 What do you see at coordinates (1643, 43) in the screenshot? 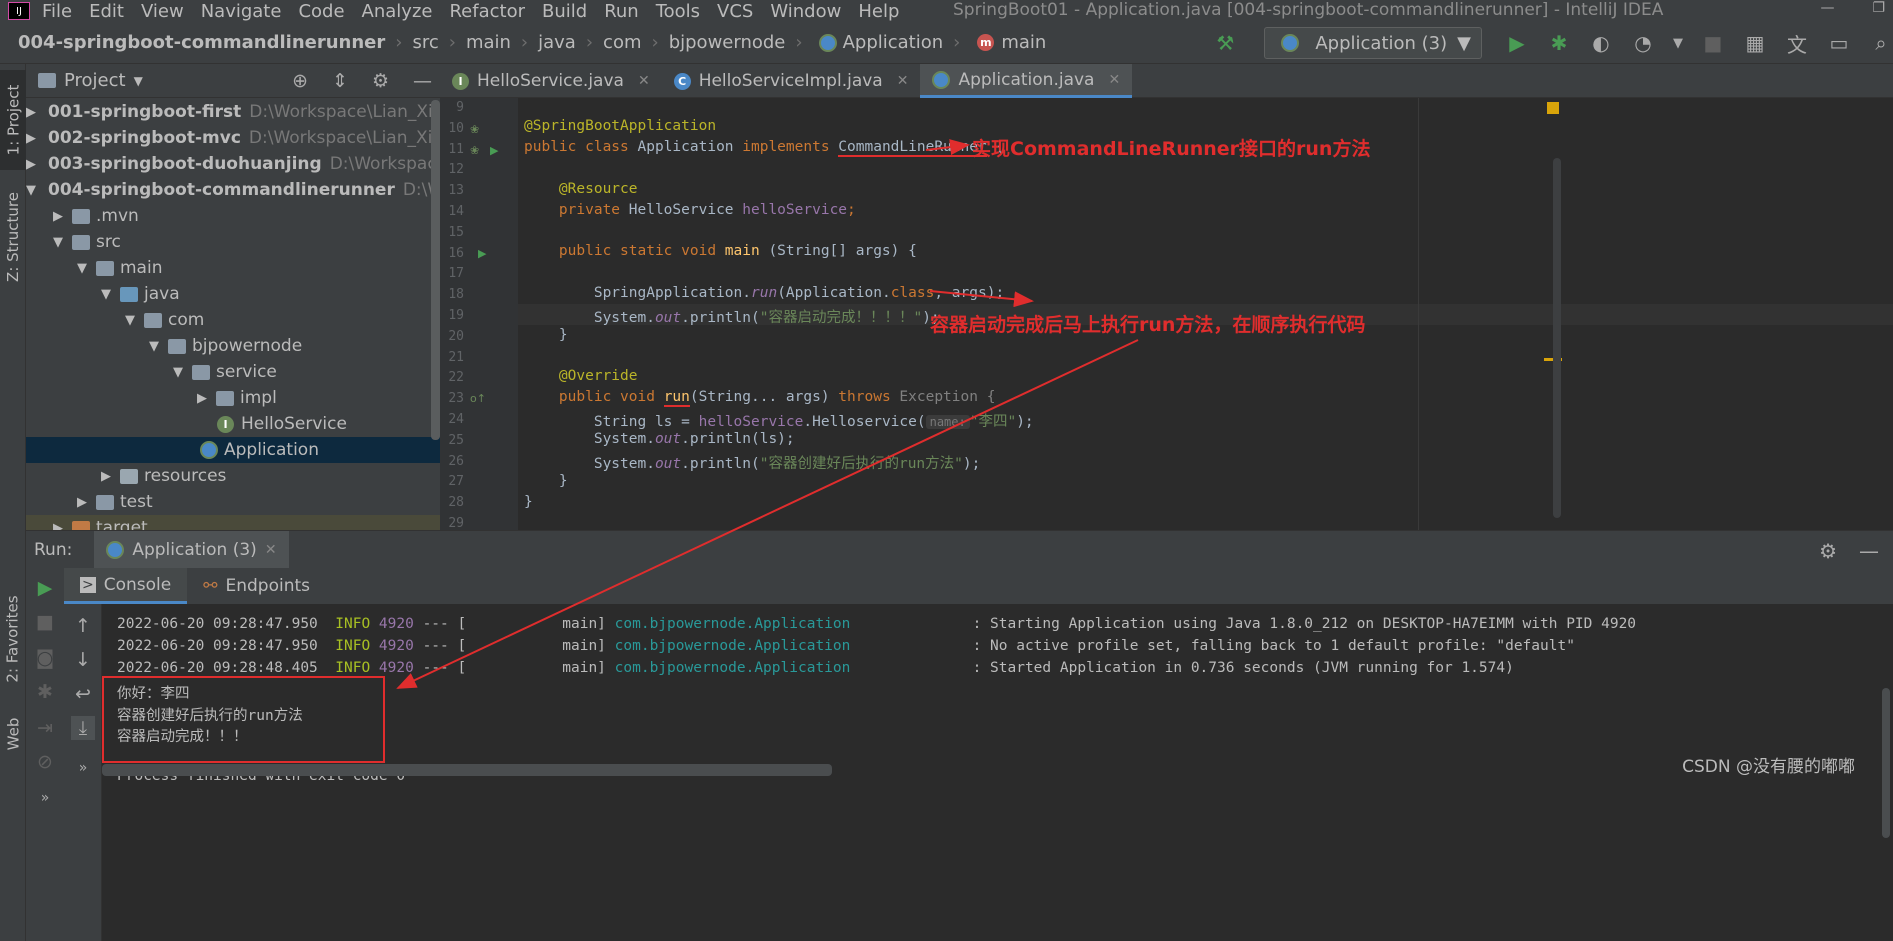
I see `profile-icon: ◔` at bounding box center [1643, 43].